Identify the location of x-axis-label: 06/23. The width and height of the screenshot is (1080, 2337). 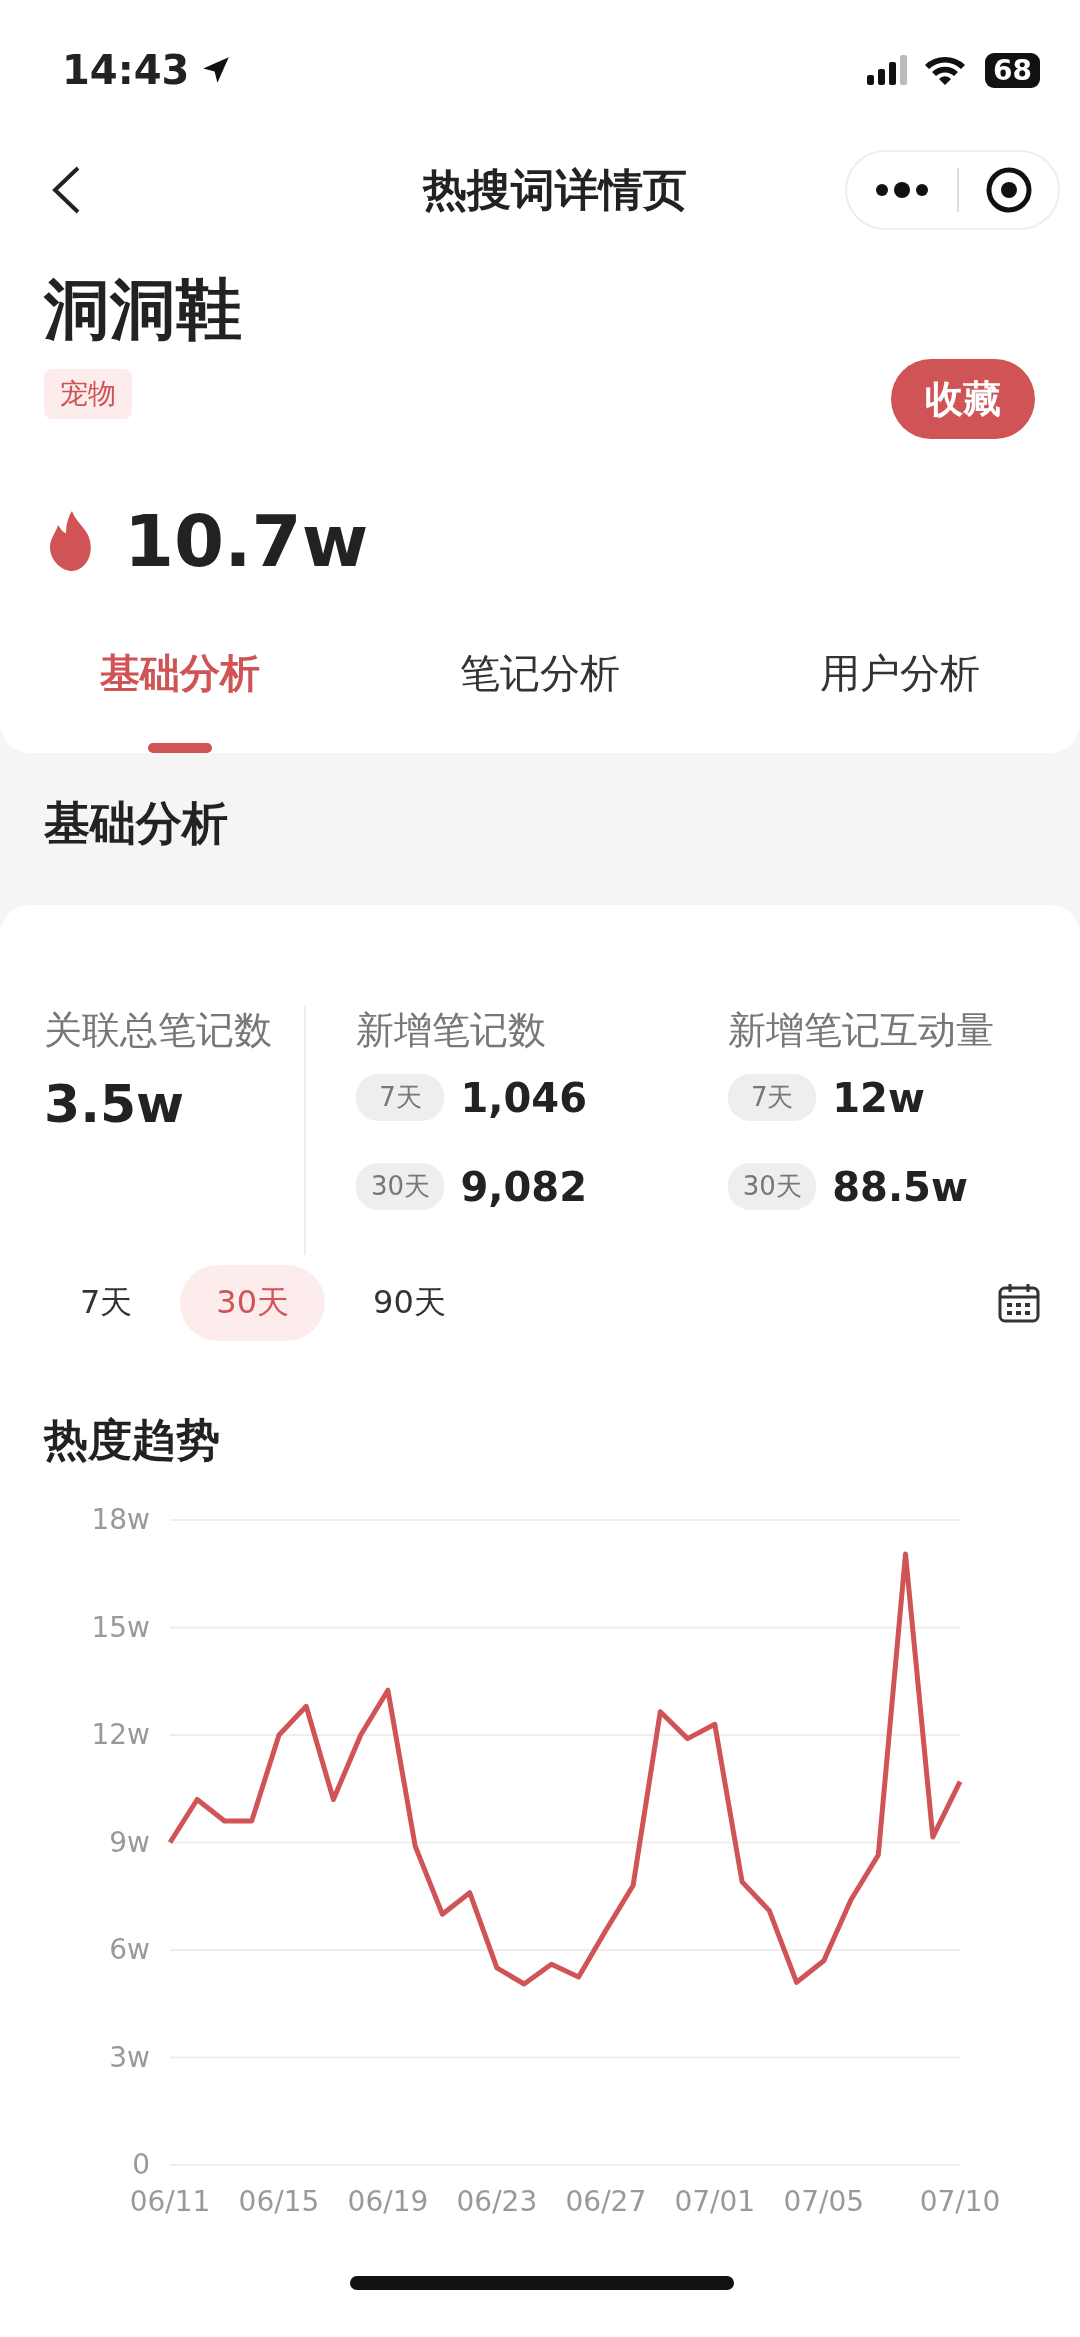
(497, 2202).